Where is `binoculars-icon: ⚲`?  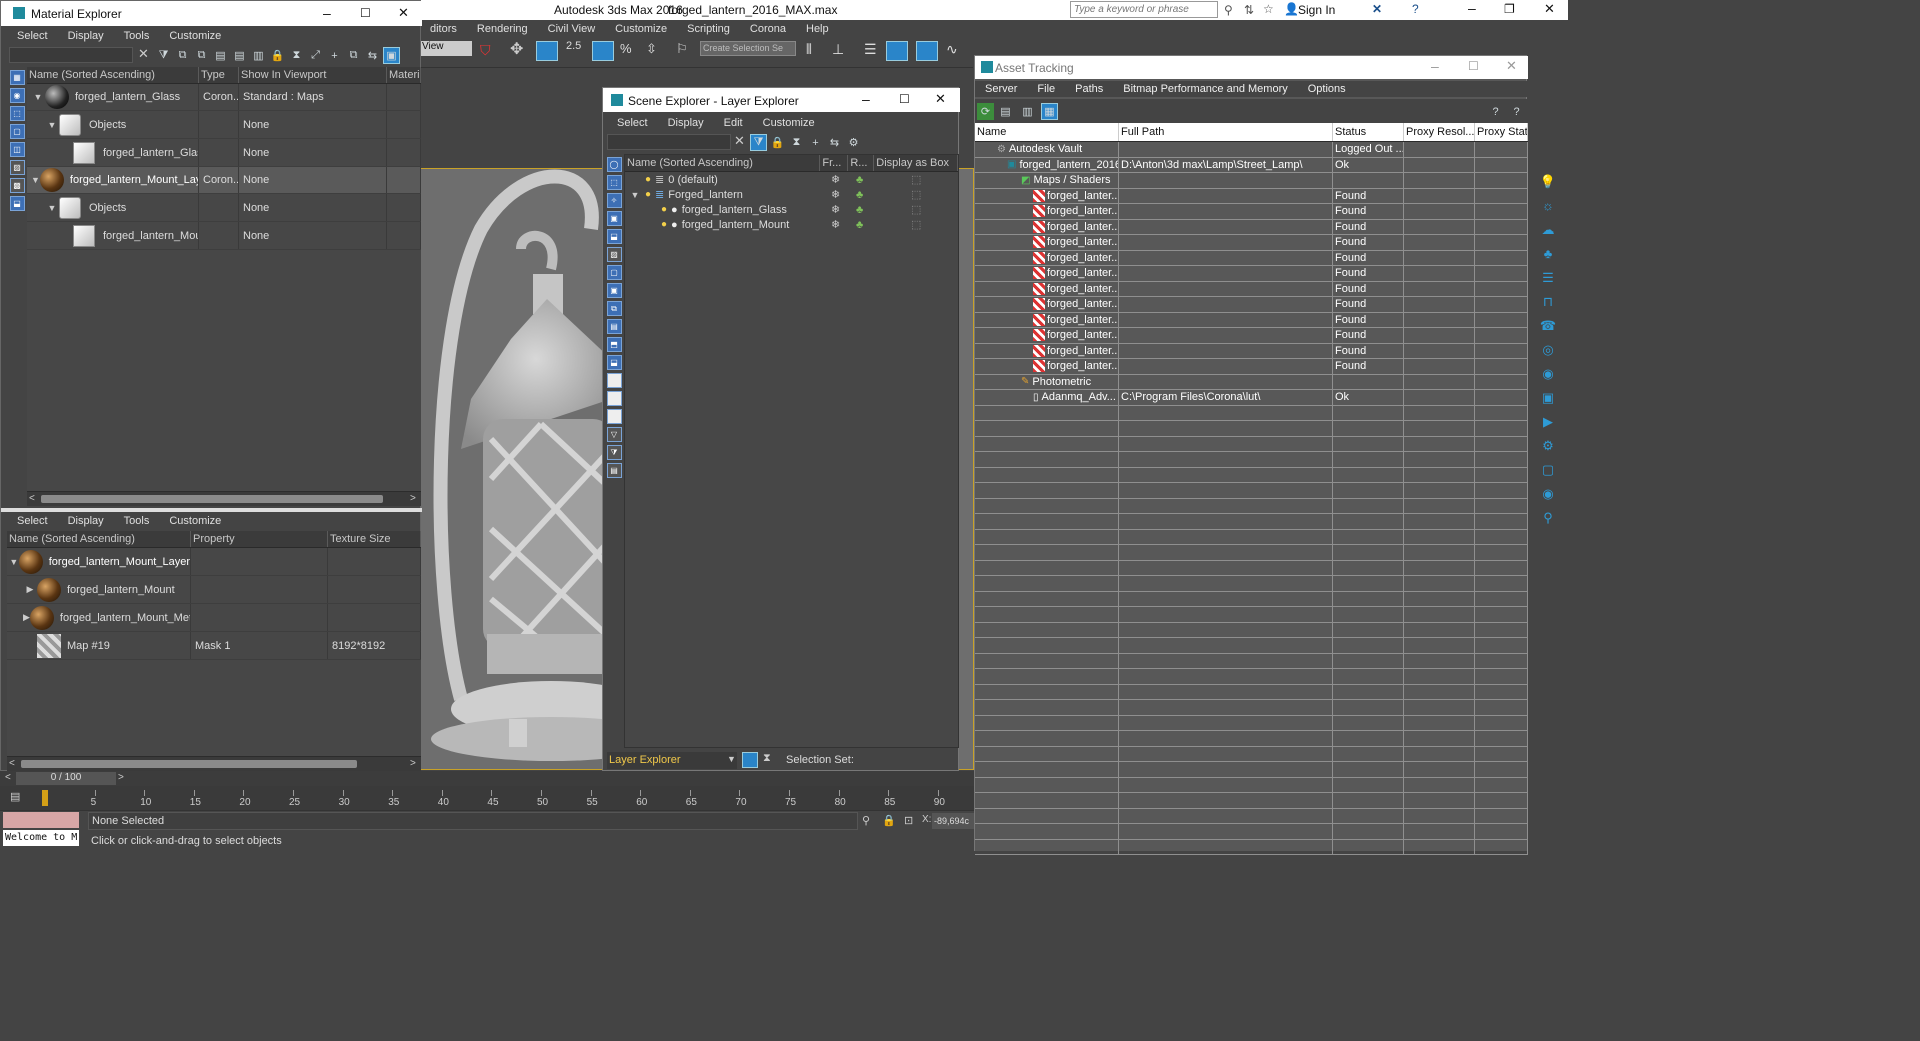
binoculars-icon: ⚲ is located at coordinates (1228, 10).